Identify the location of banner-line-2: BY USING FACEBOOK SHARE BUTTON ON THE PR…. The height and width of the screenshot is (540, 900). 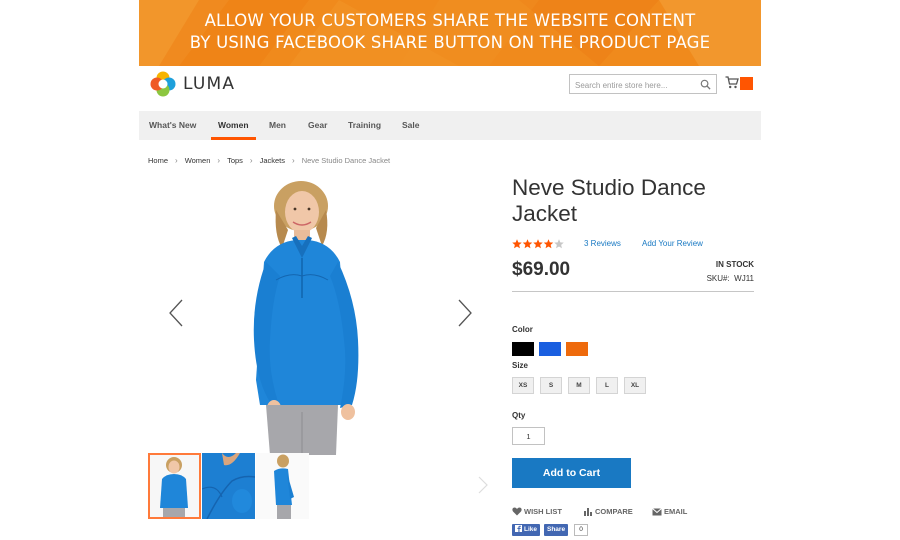
(450, 42).